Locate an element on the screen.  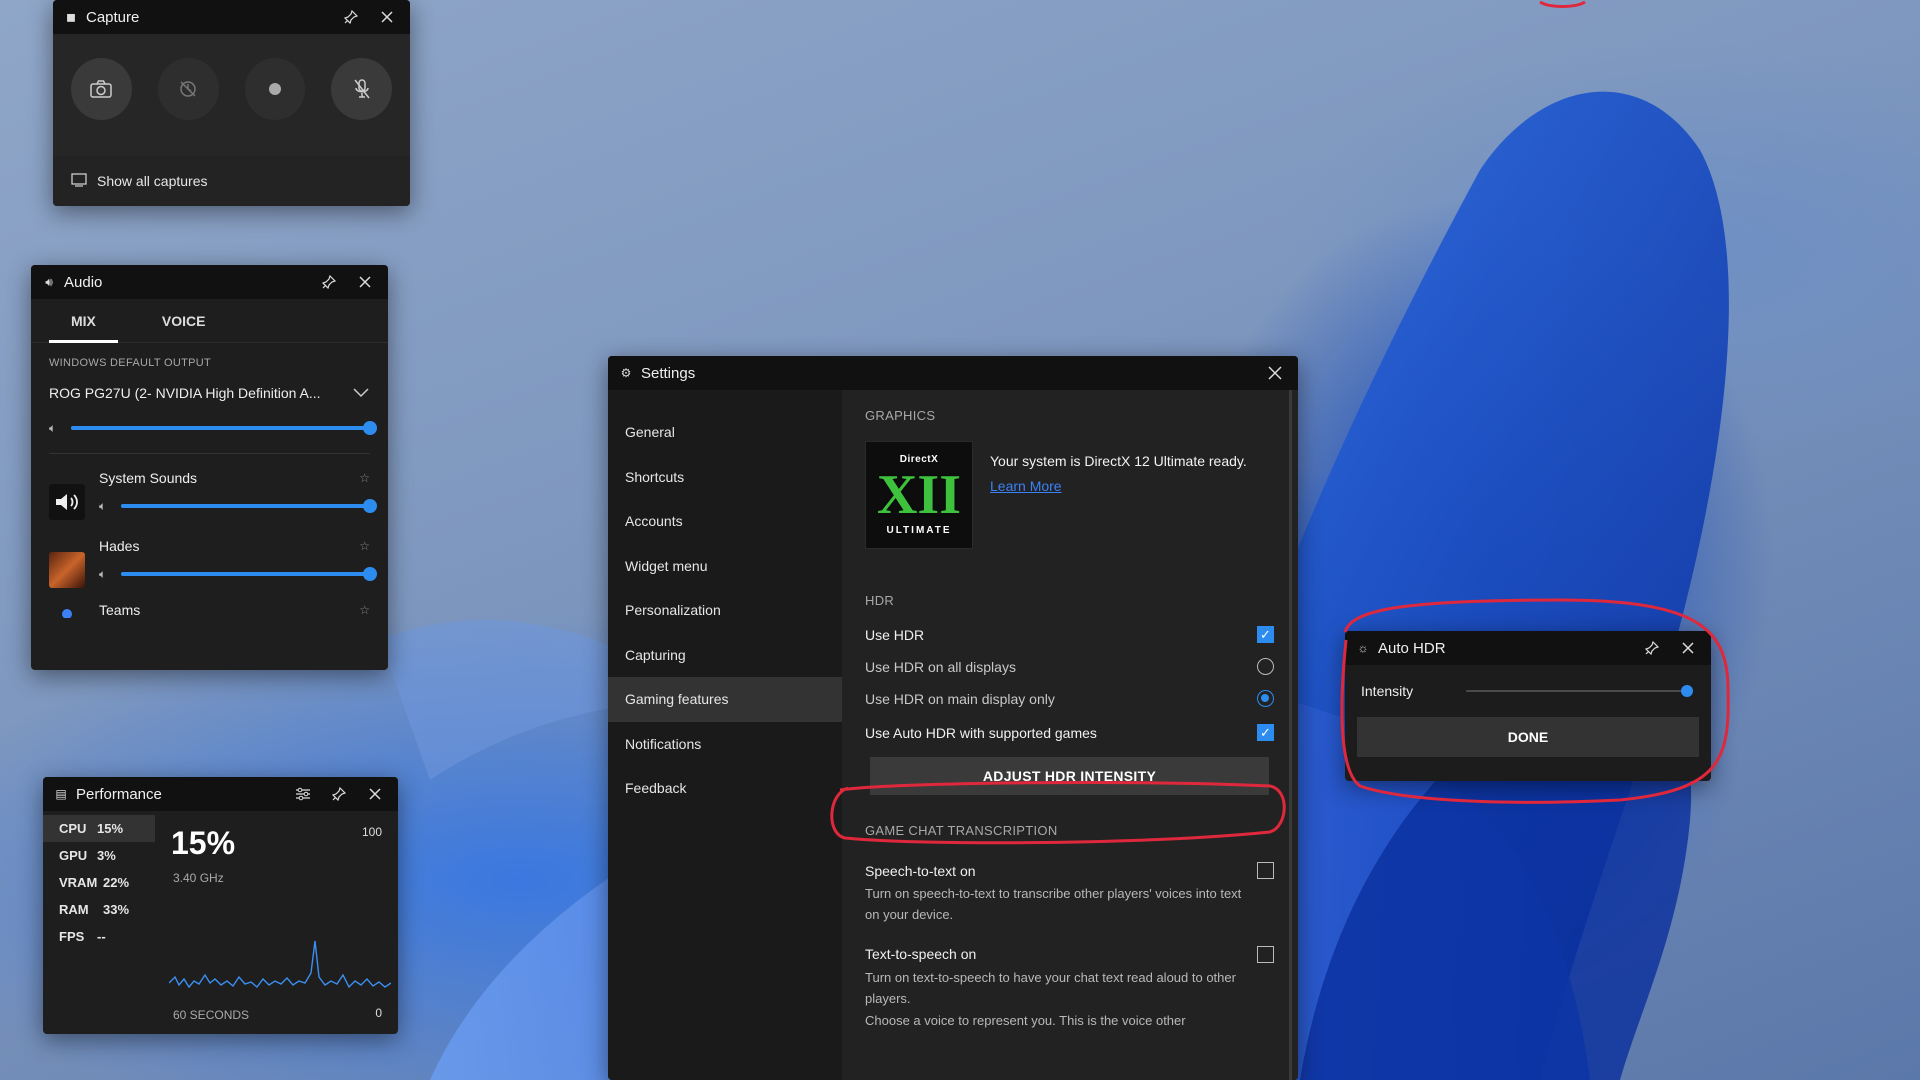
hdr-main-display-radio is located at coordinates (1265, 698).